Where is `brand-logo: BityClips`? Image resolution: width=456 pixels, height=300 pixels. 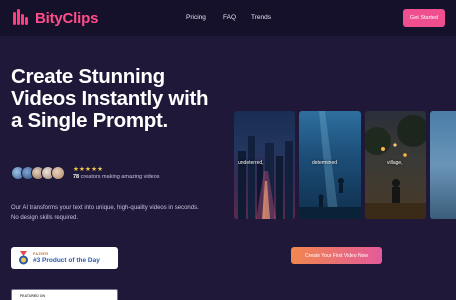
brand-logo: BityClips is located at coordinates (55, 18).